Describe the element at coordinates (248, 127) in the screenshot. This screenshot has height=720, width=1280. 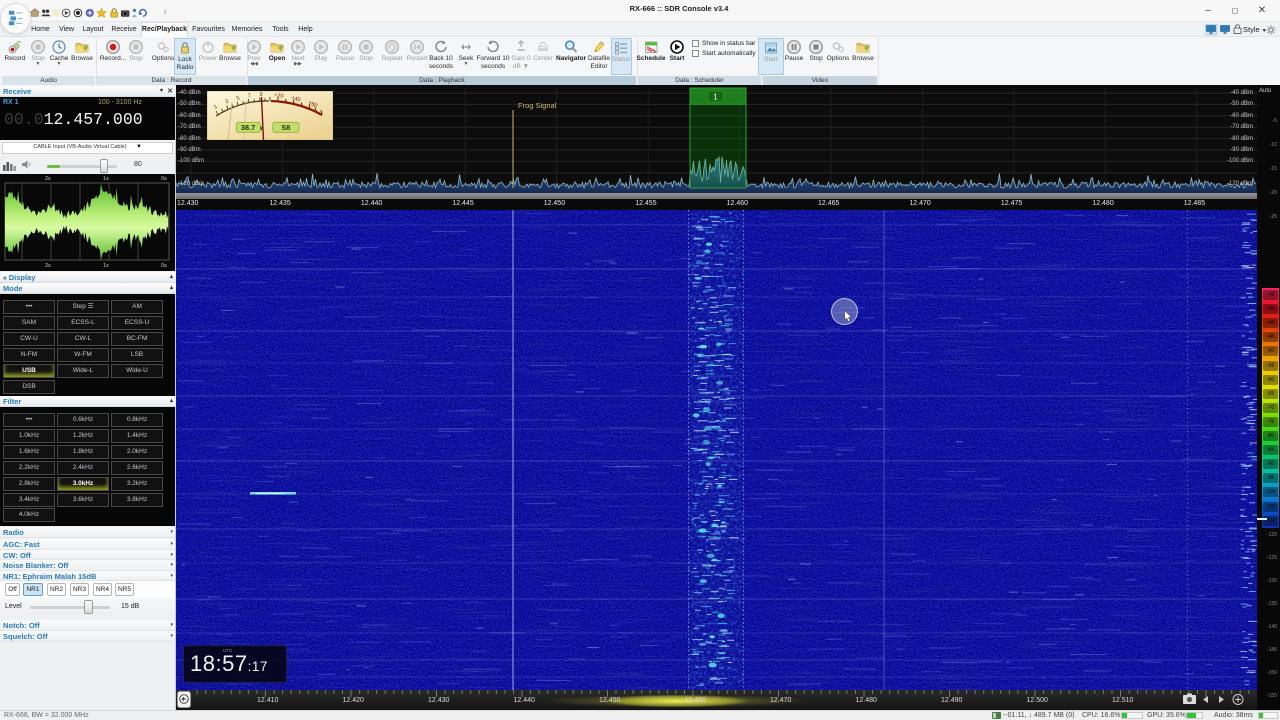
I see `svg-text: 38.7` at that location.